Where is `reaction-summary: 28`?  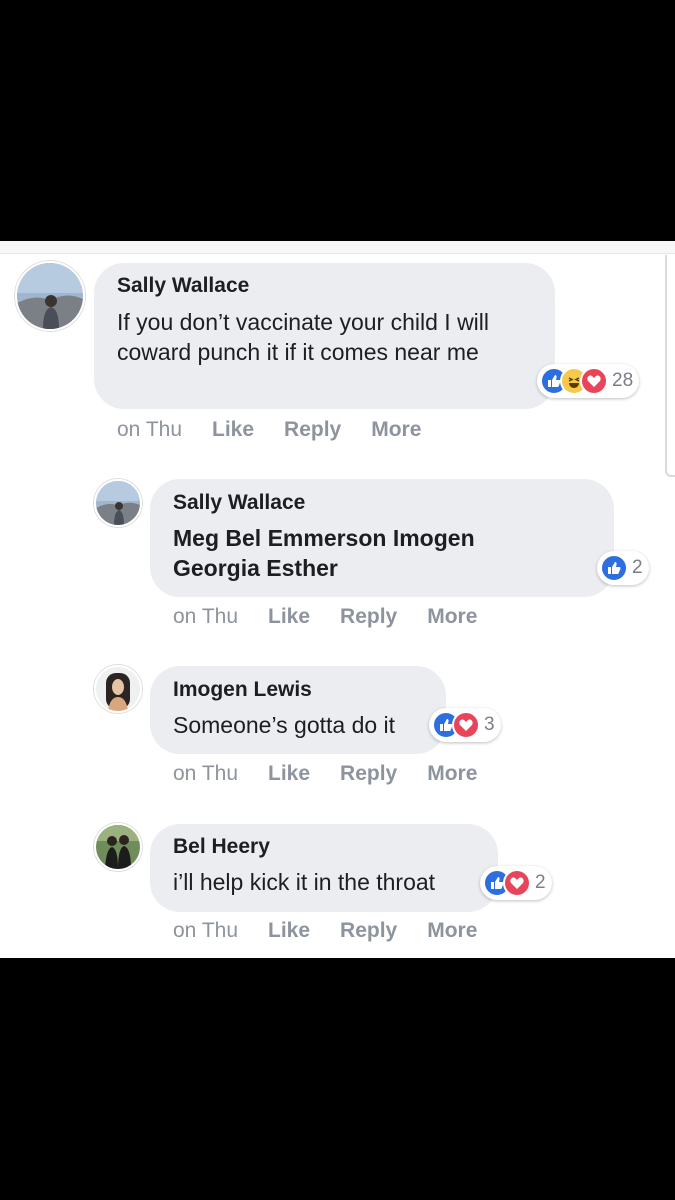
reaction-summary: 28 is located at coordinates (588, 381).